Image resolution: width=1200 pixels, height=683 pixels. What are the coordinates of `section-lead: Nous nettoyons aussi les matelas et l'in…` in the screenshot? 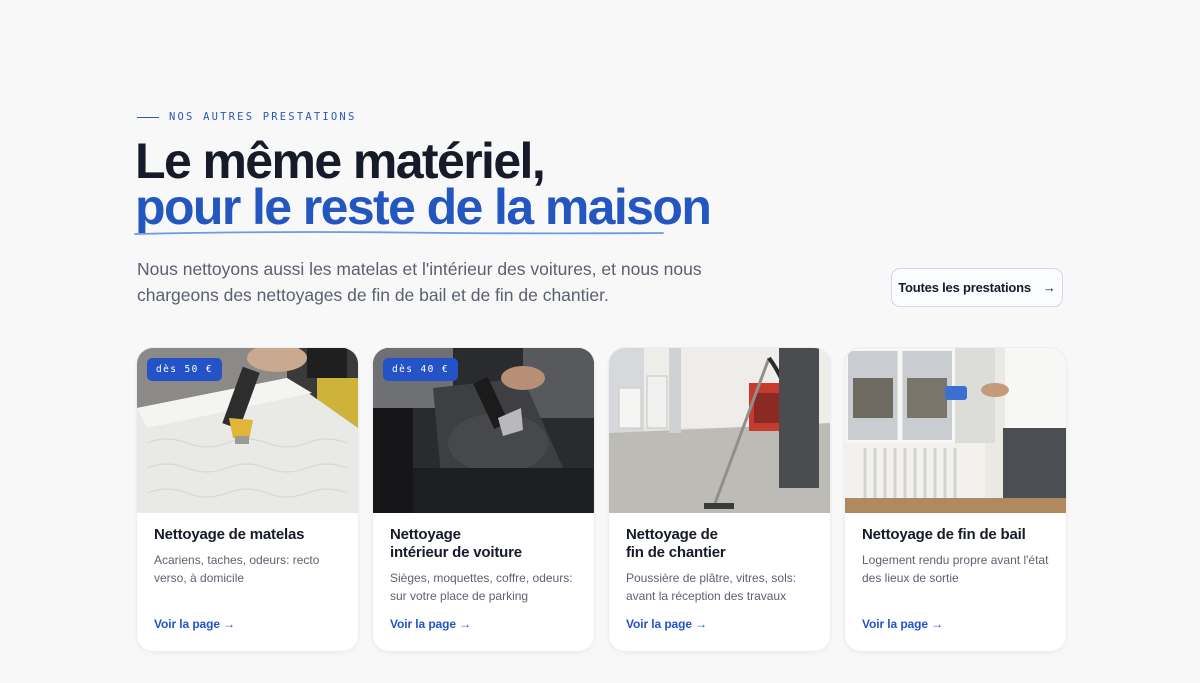 It's located at (419, 282).